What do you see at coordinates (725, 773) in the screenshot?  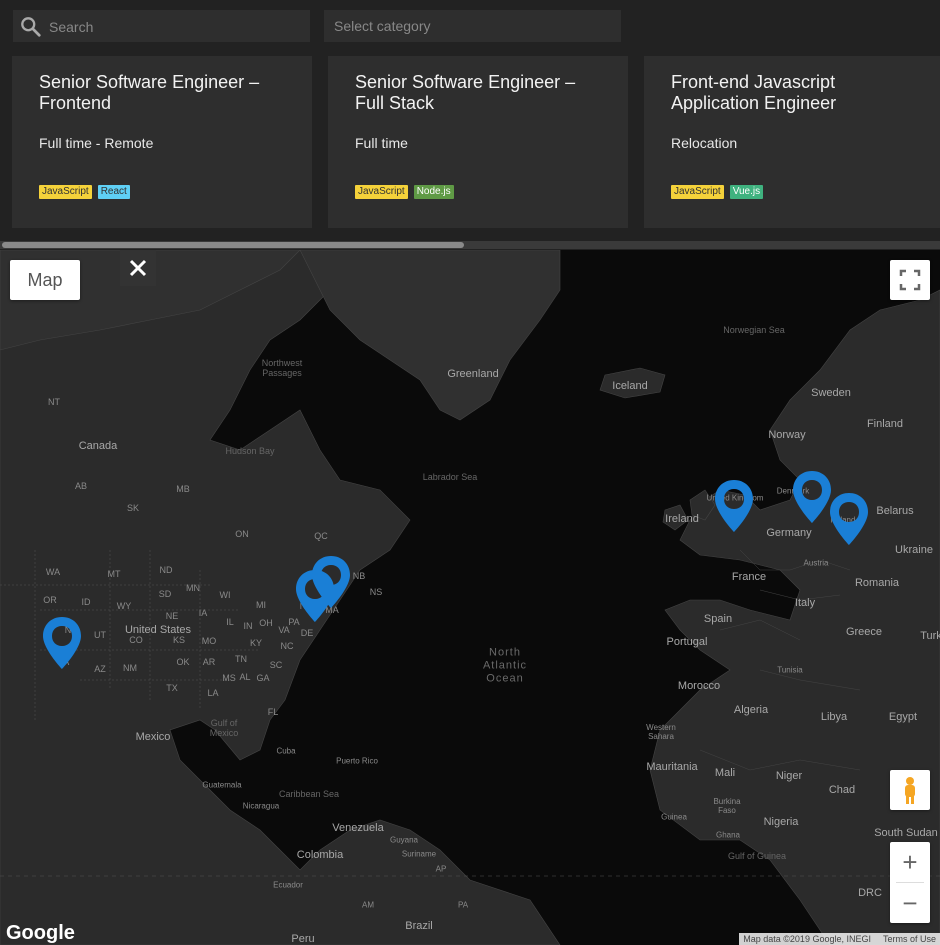 I see `map-label: Mali` at bounding box center [725, 773].